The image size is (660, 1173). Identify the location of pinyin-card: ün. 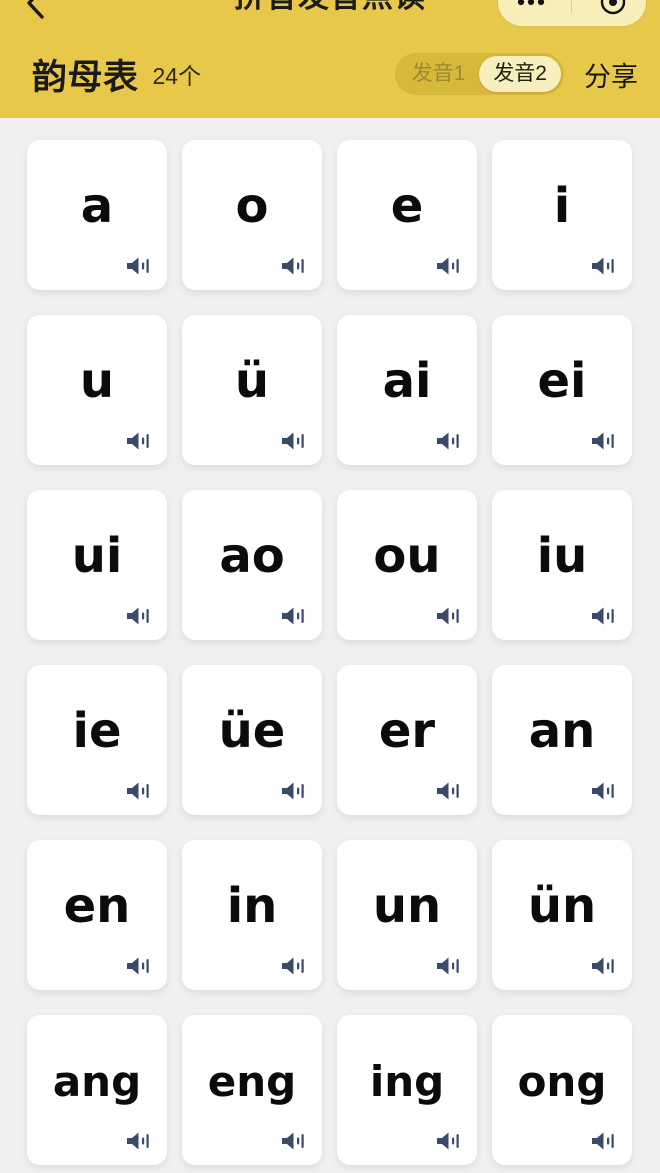
(562, 915).